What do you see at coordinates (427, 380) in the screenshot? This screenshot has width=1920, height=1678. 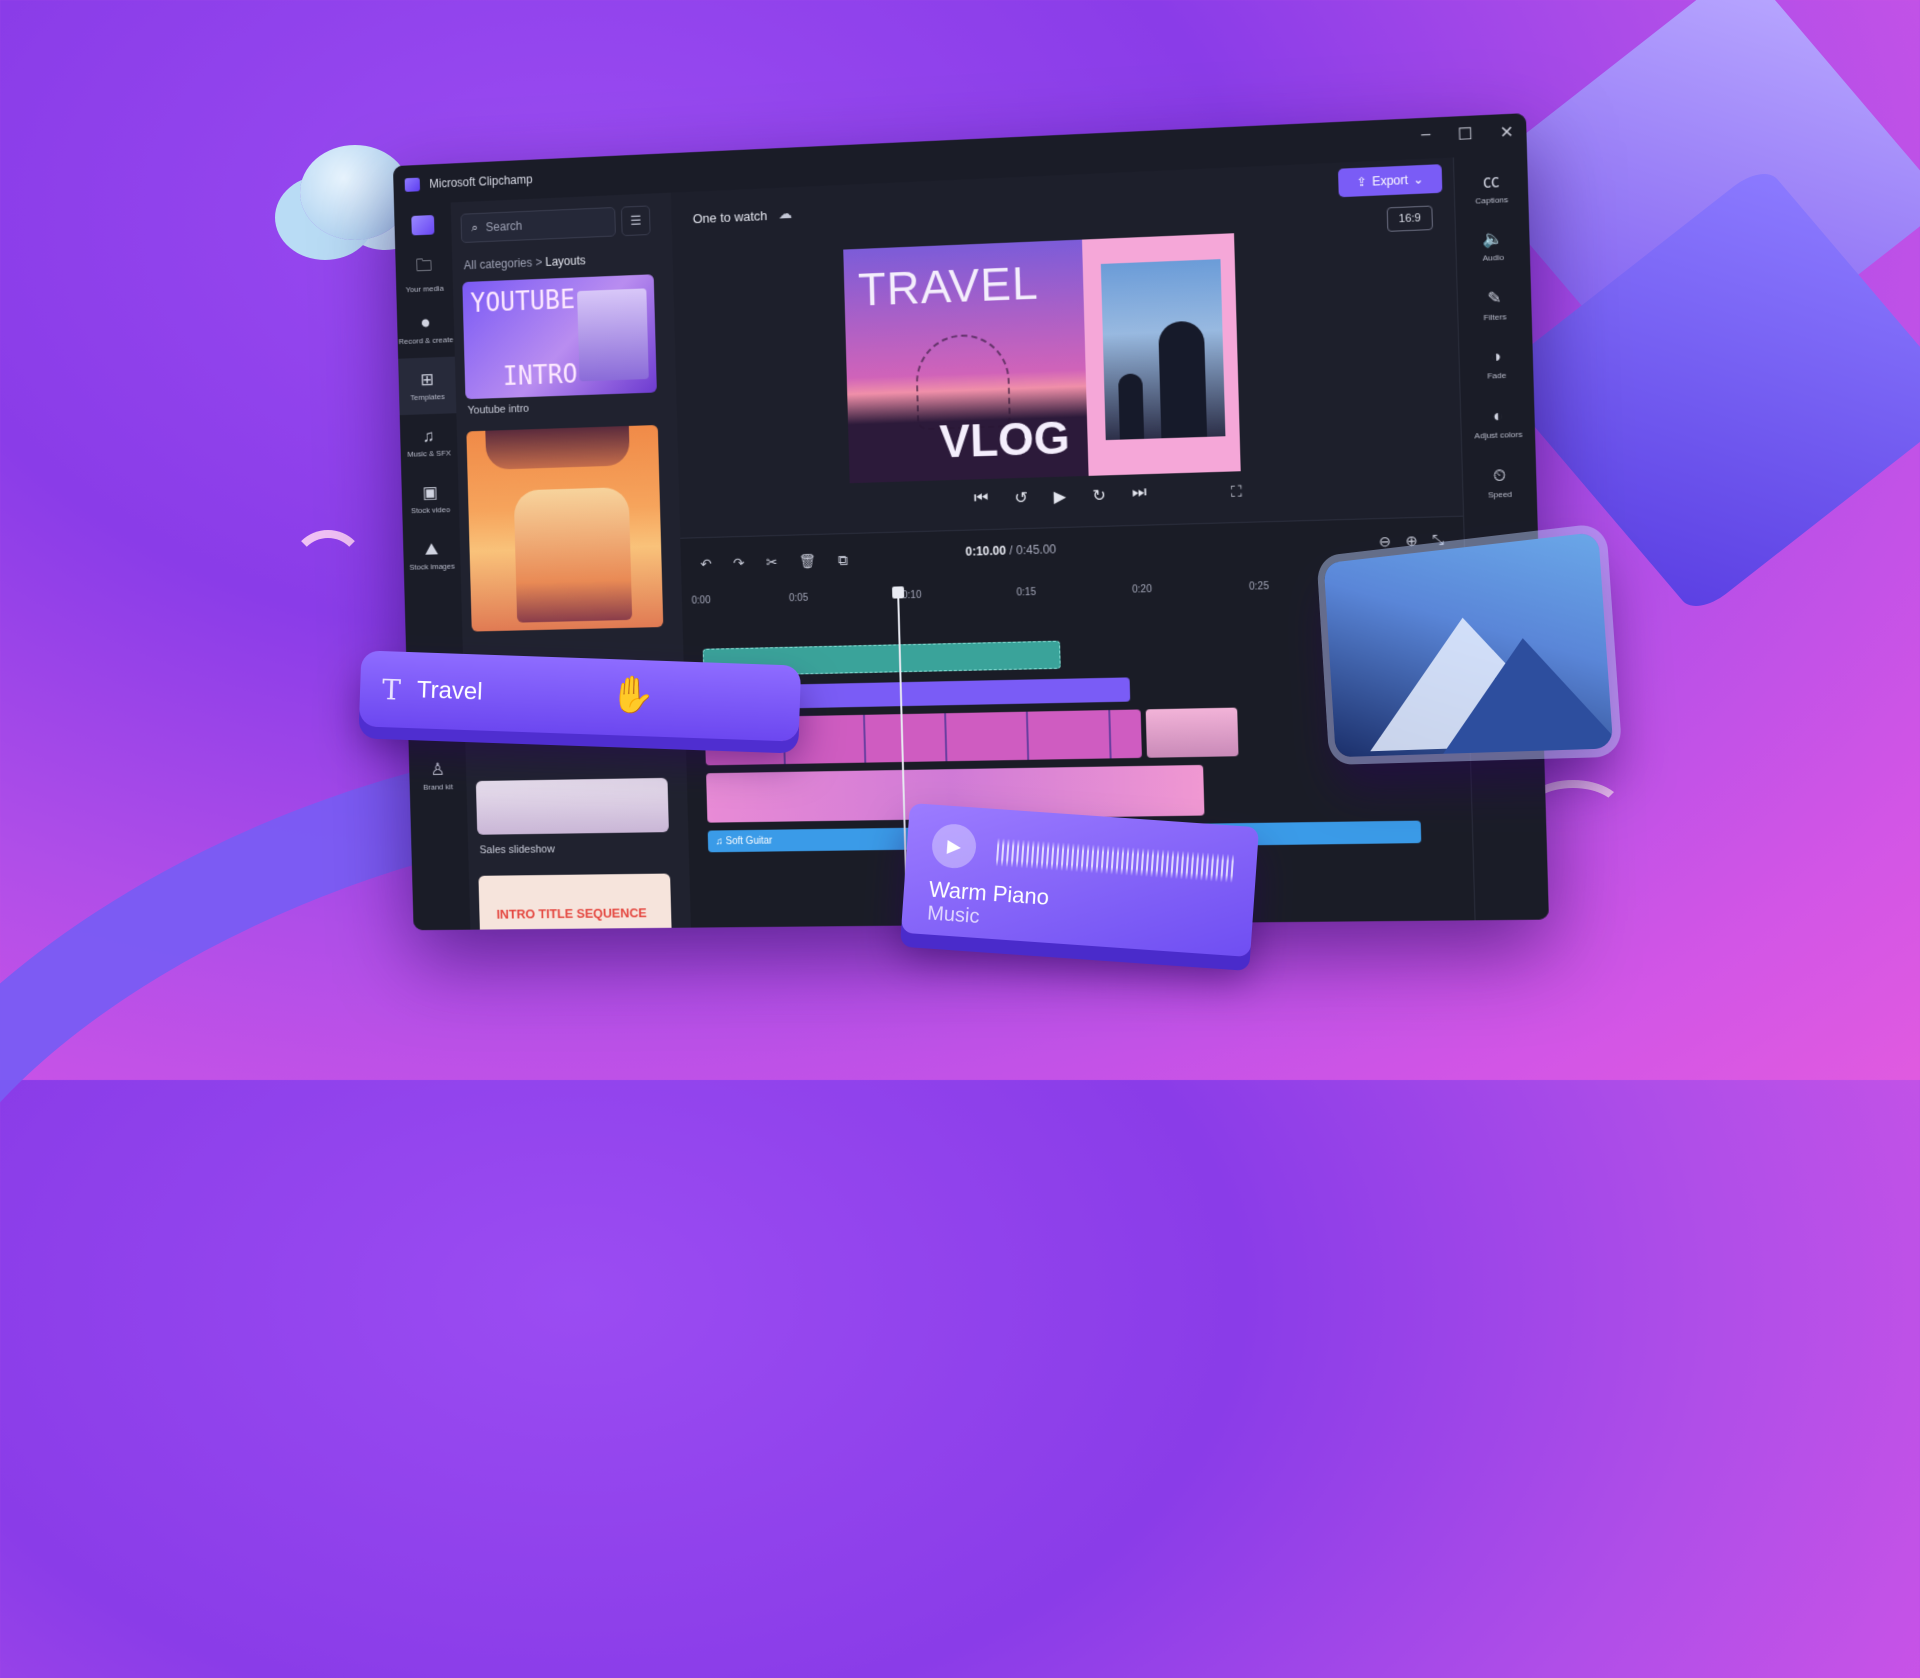 I see `templates-icon: ⊞` at bounding box center [427, 380].